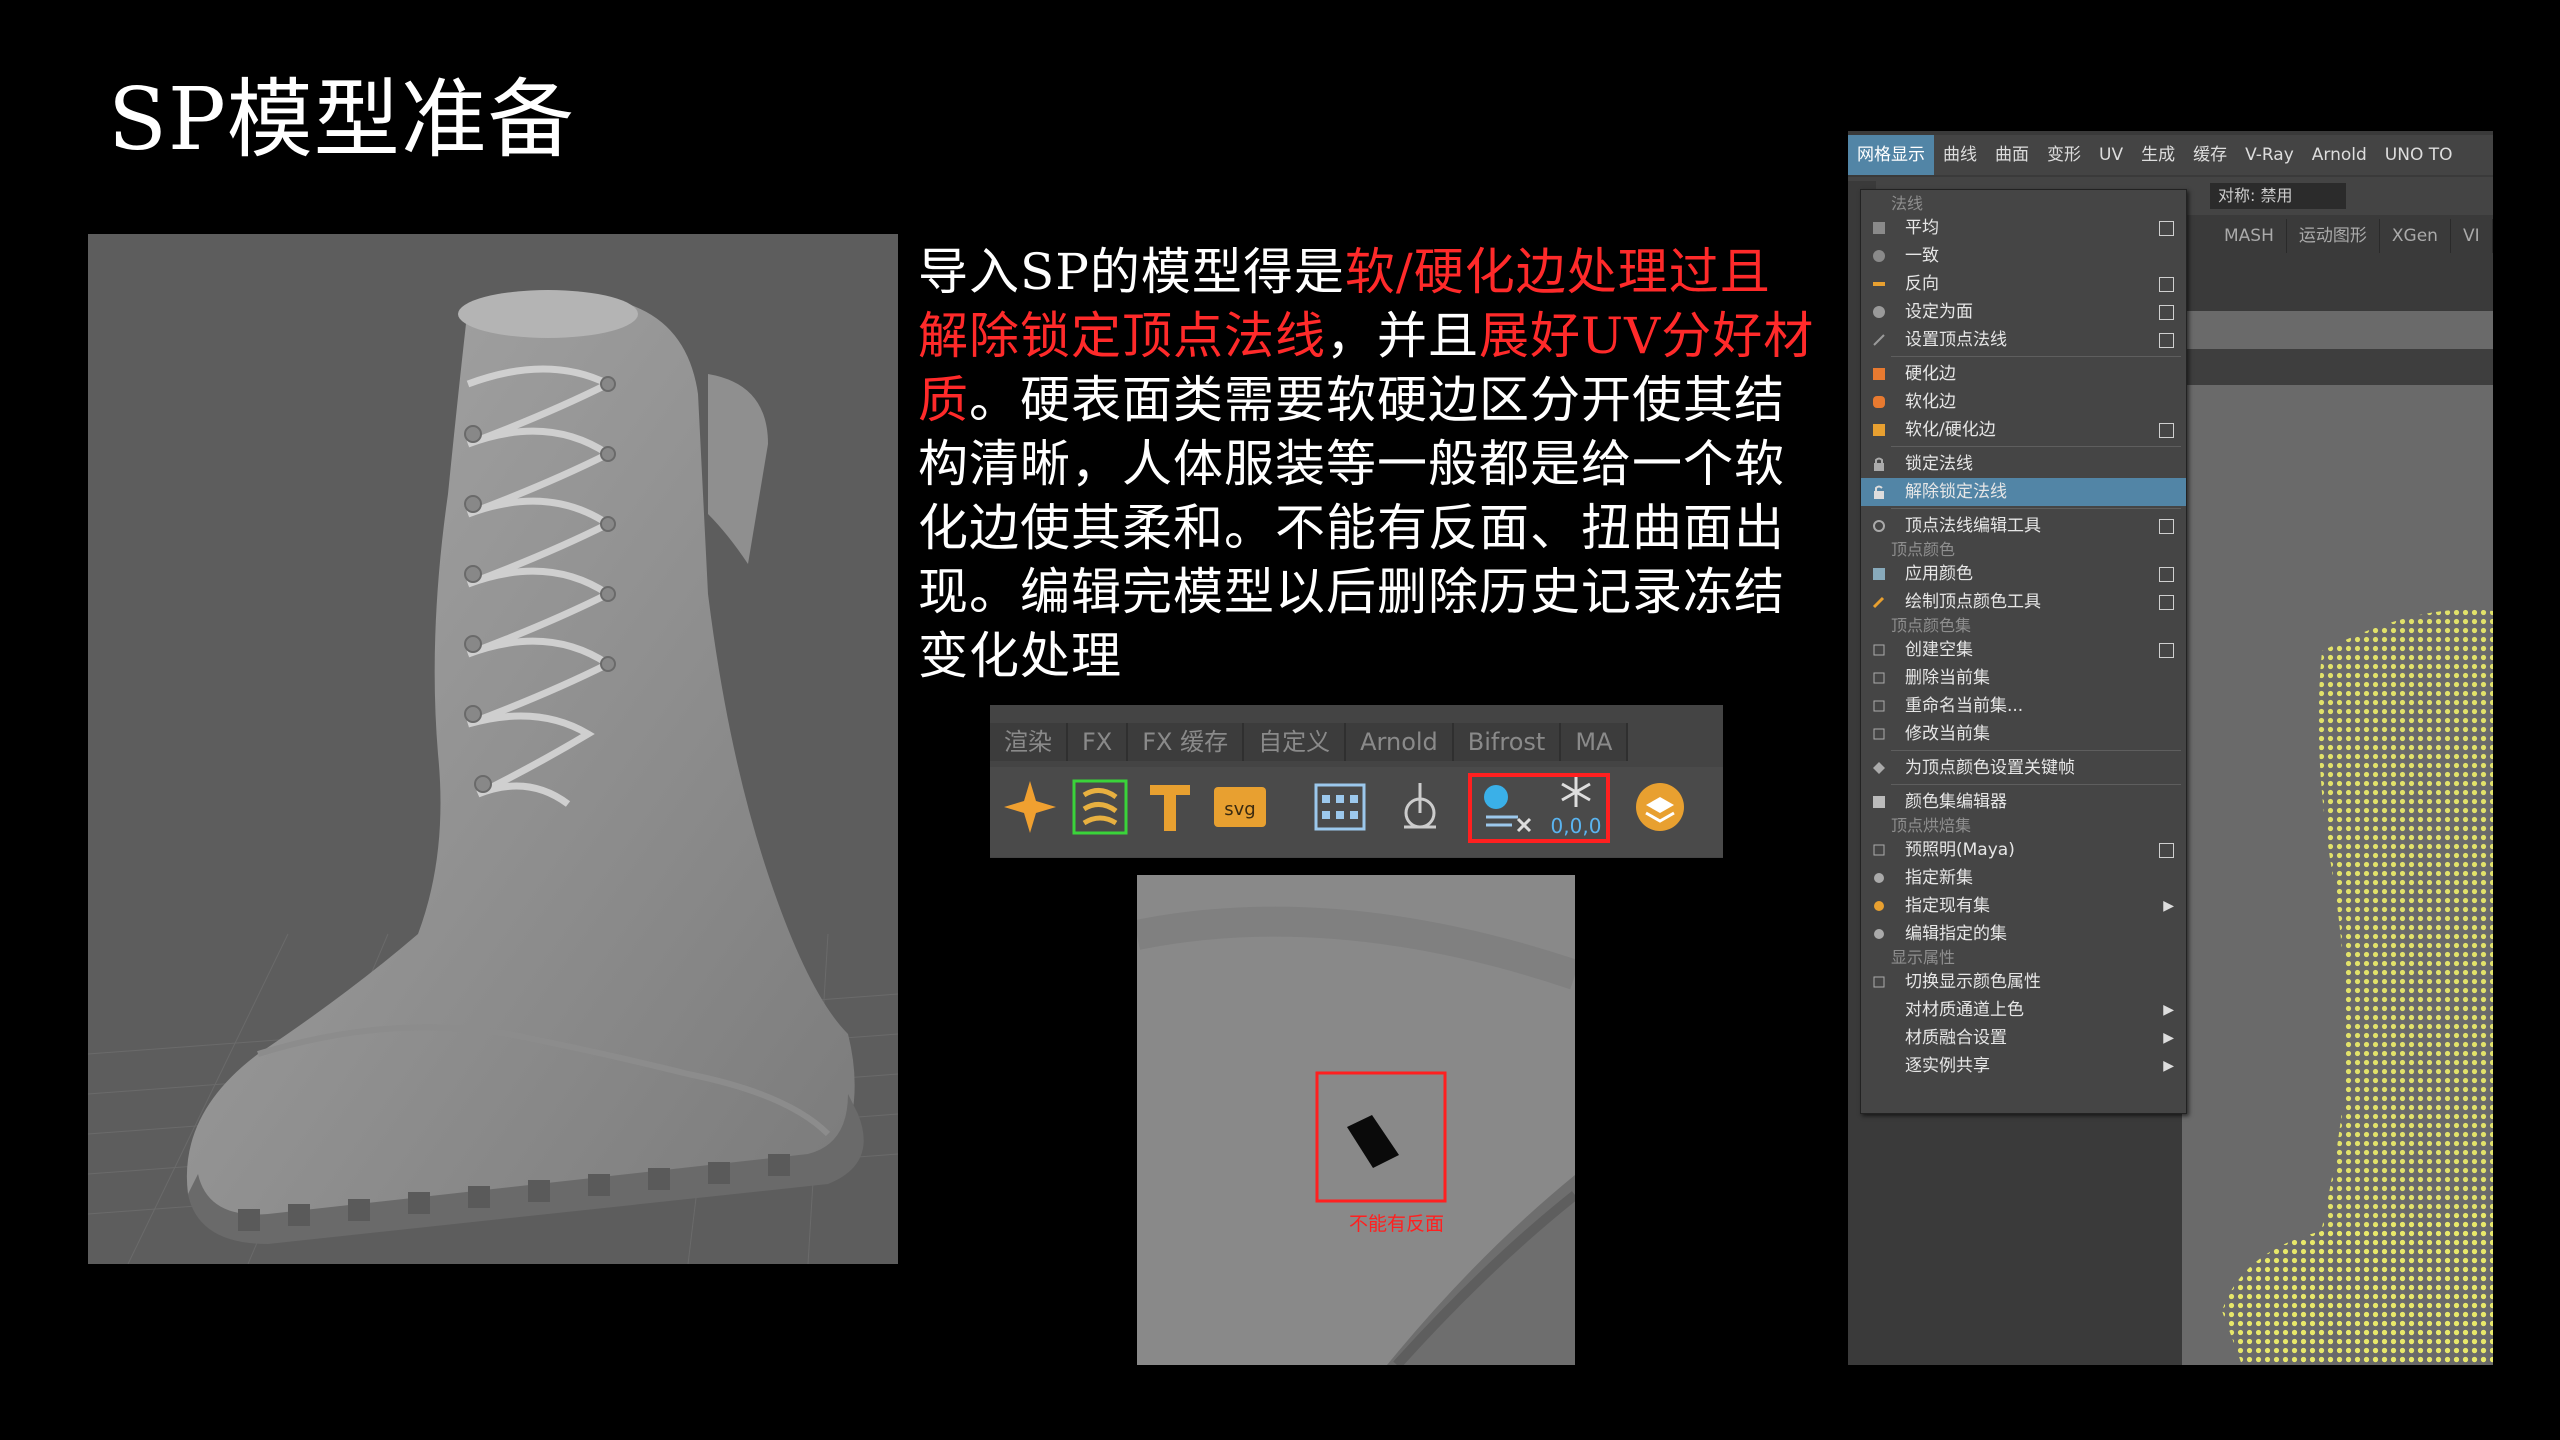  What do you see at coordinates (2023, 906) in the screenshot?
I see `menu-item-assign-existing-set: 指定现有集 ▶` at bounding box center [2023, 906].